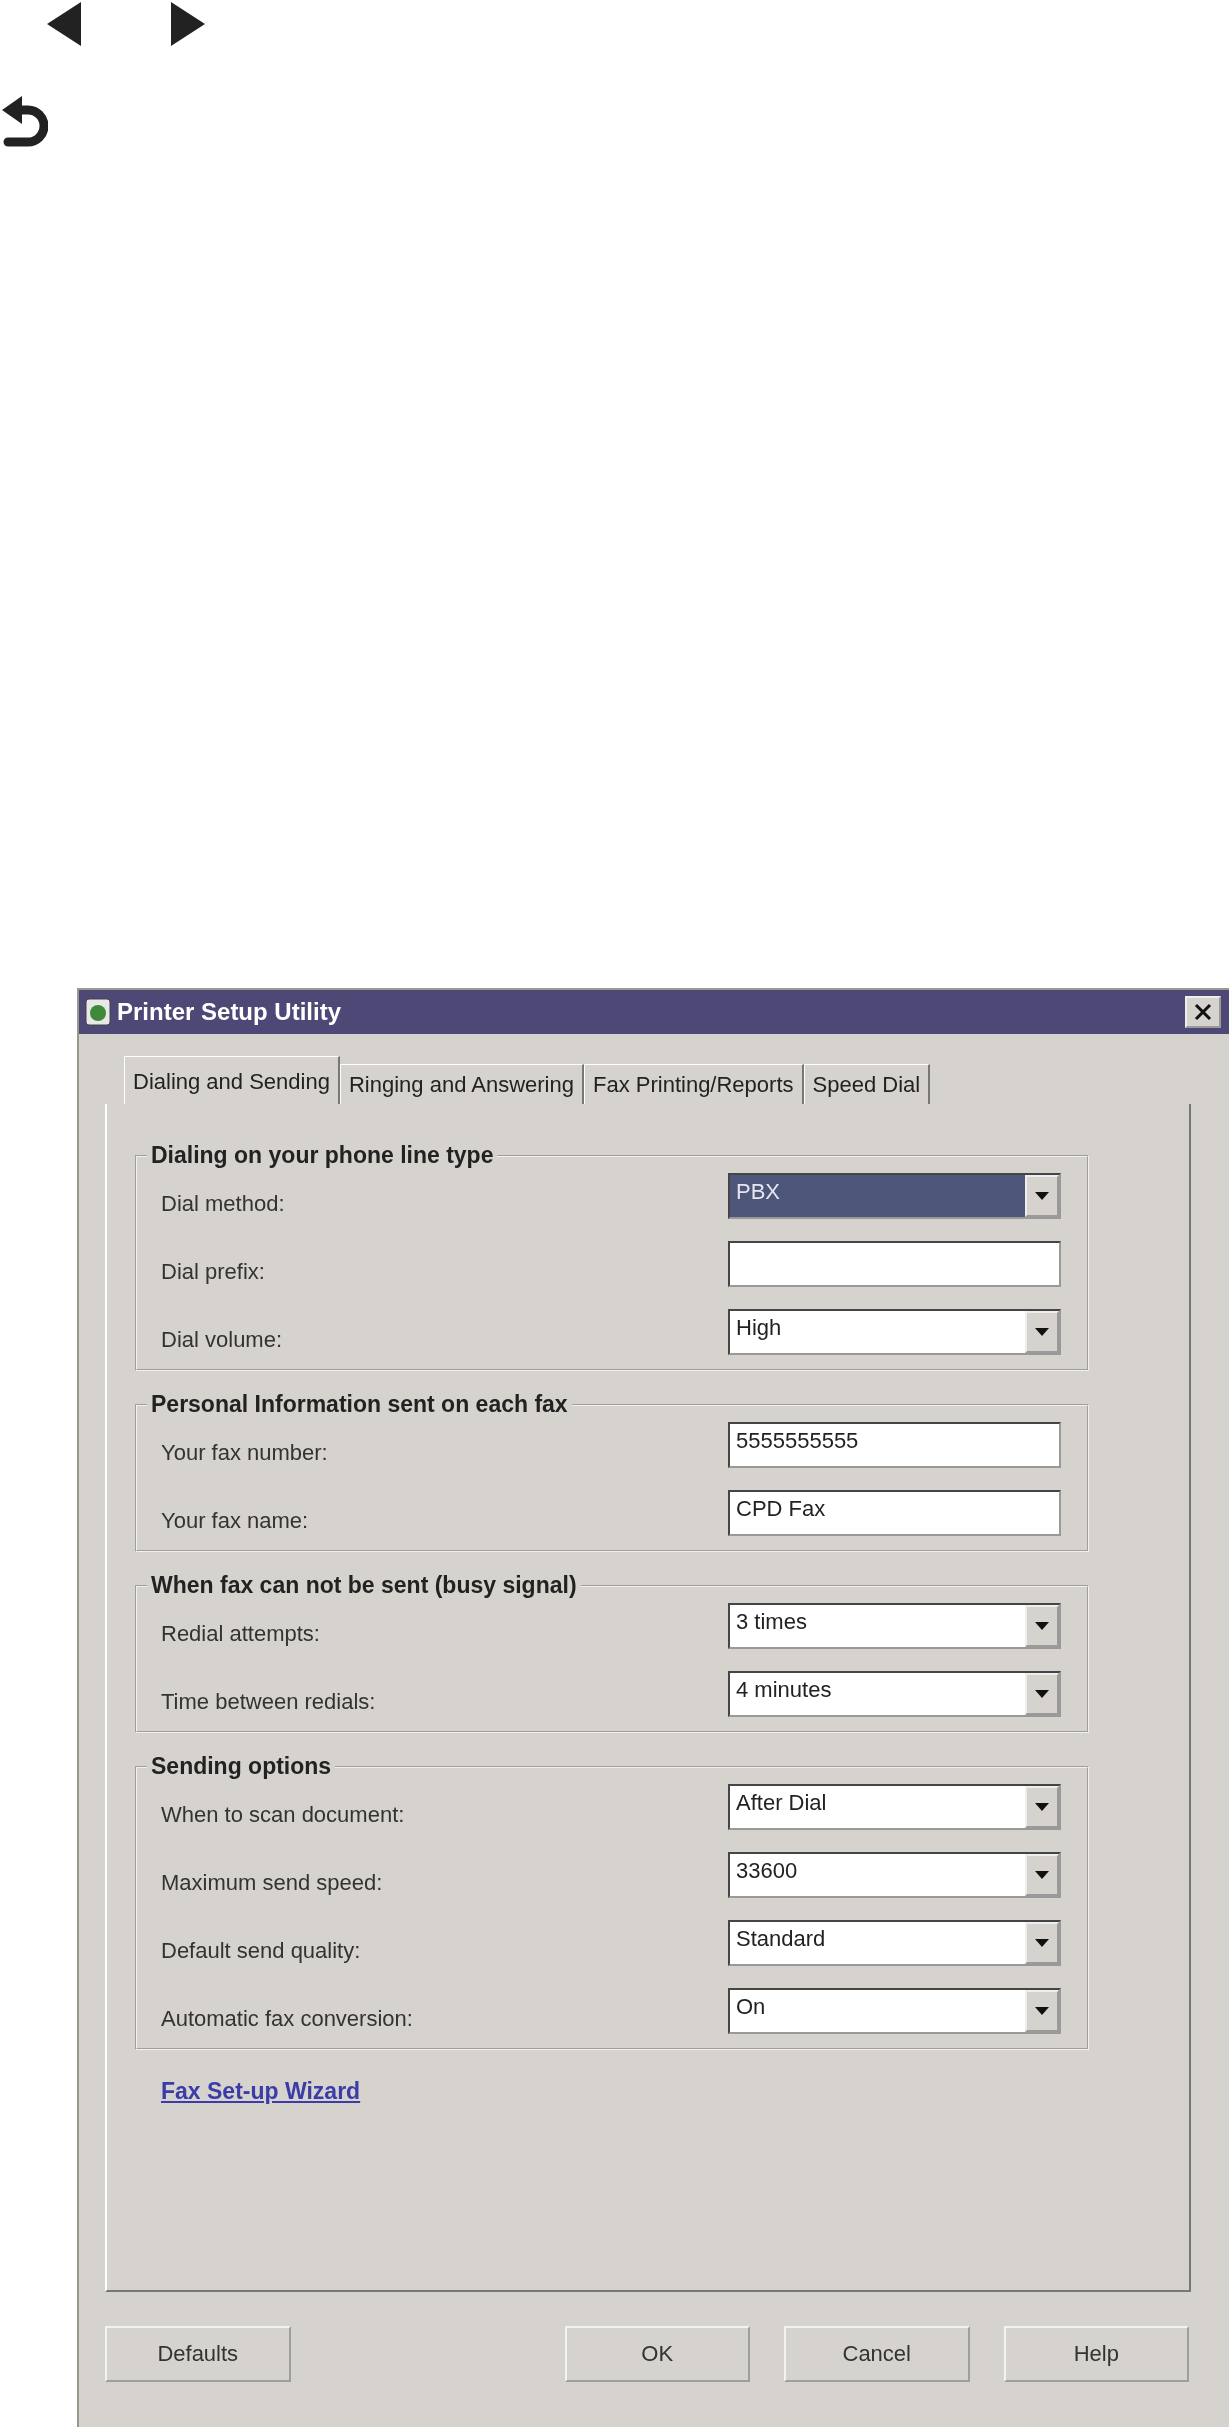  I want to click on field-label: Dial method:, so click(223, 1204).